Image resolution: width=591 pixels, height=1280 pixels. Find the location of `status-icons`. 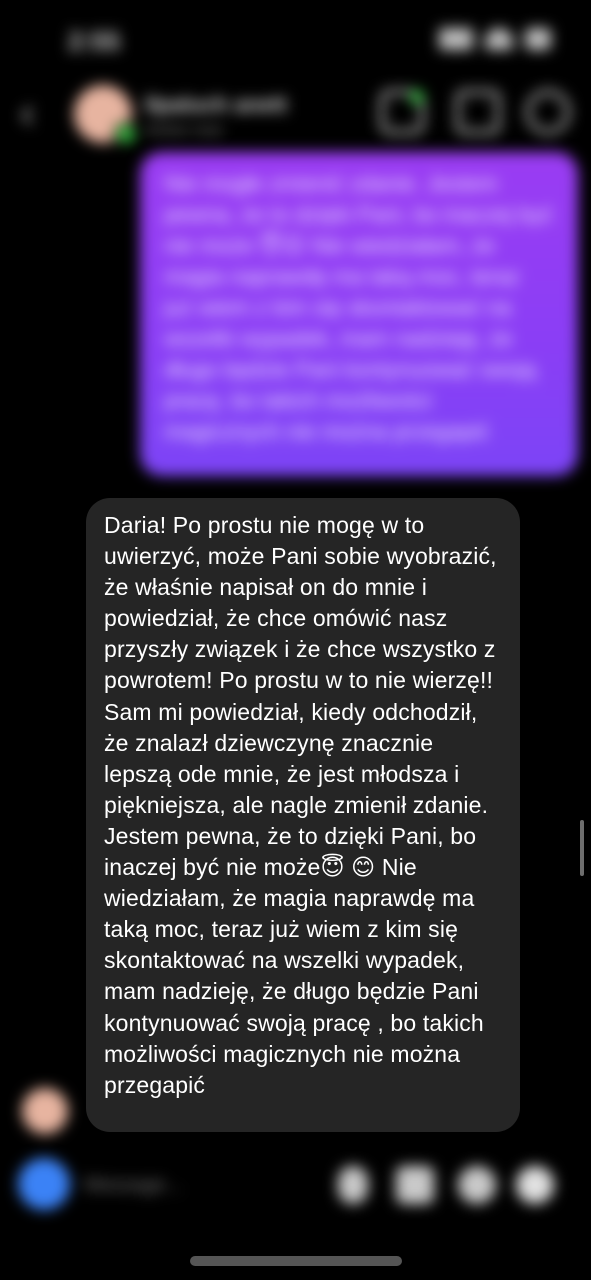

status-icons is located at coordinates (495, 39).